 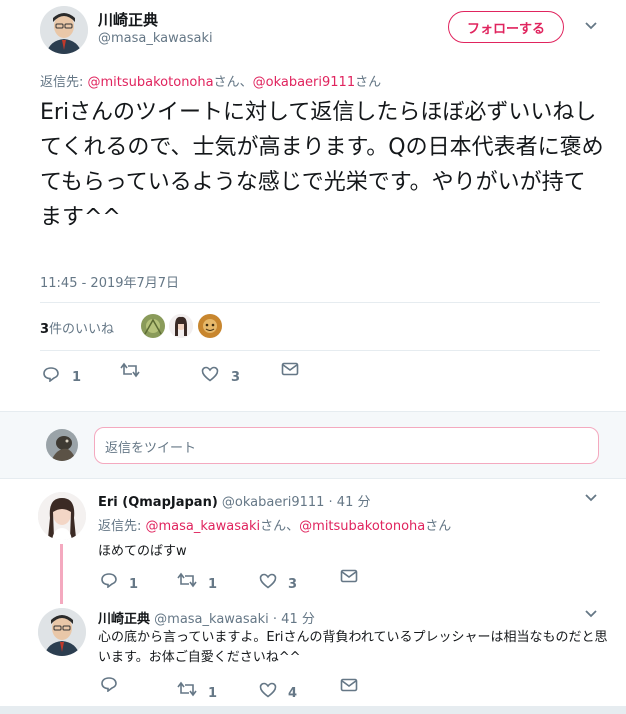 What do you see at coordinates (203, 526) in the screenshot?
I see `mention-masa-kawasaki: @masa_kawasaki` at bounding box center [203, 526].